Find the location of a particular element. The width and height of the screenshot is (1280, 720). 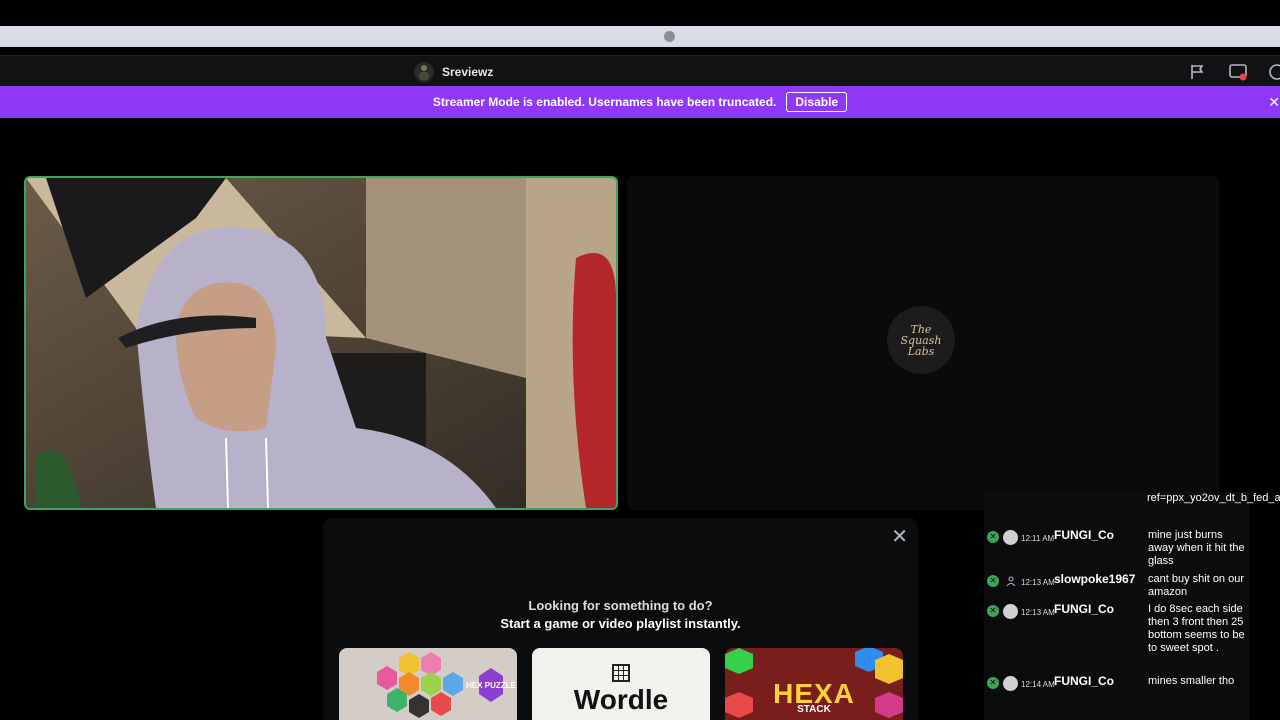

chat-time: 12:14 AM is located at coordinates (1038, 684).